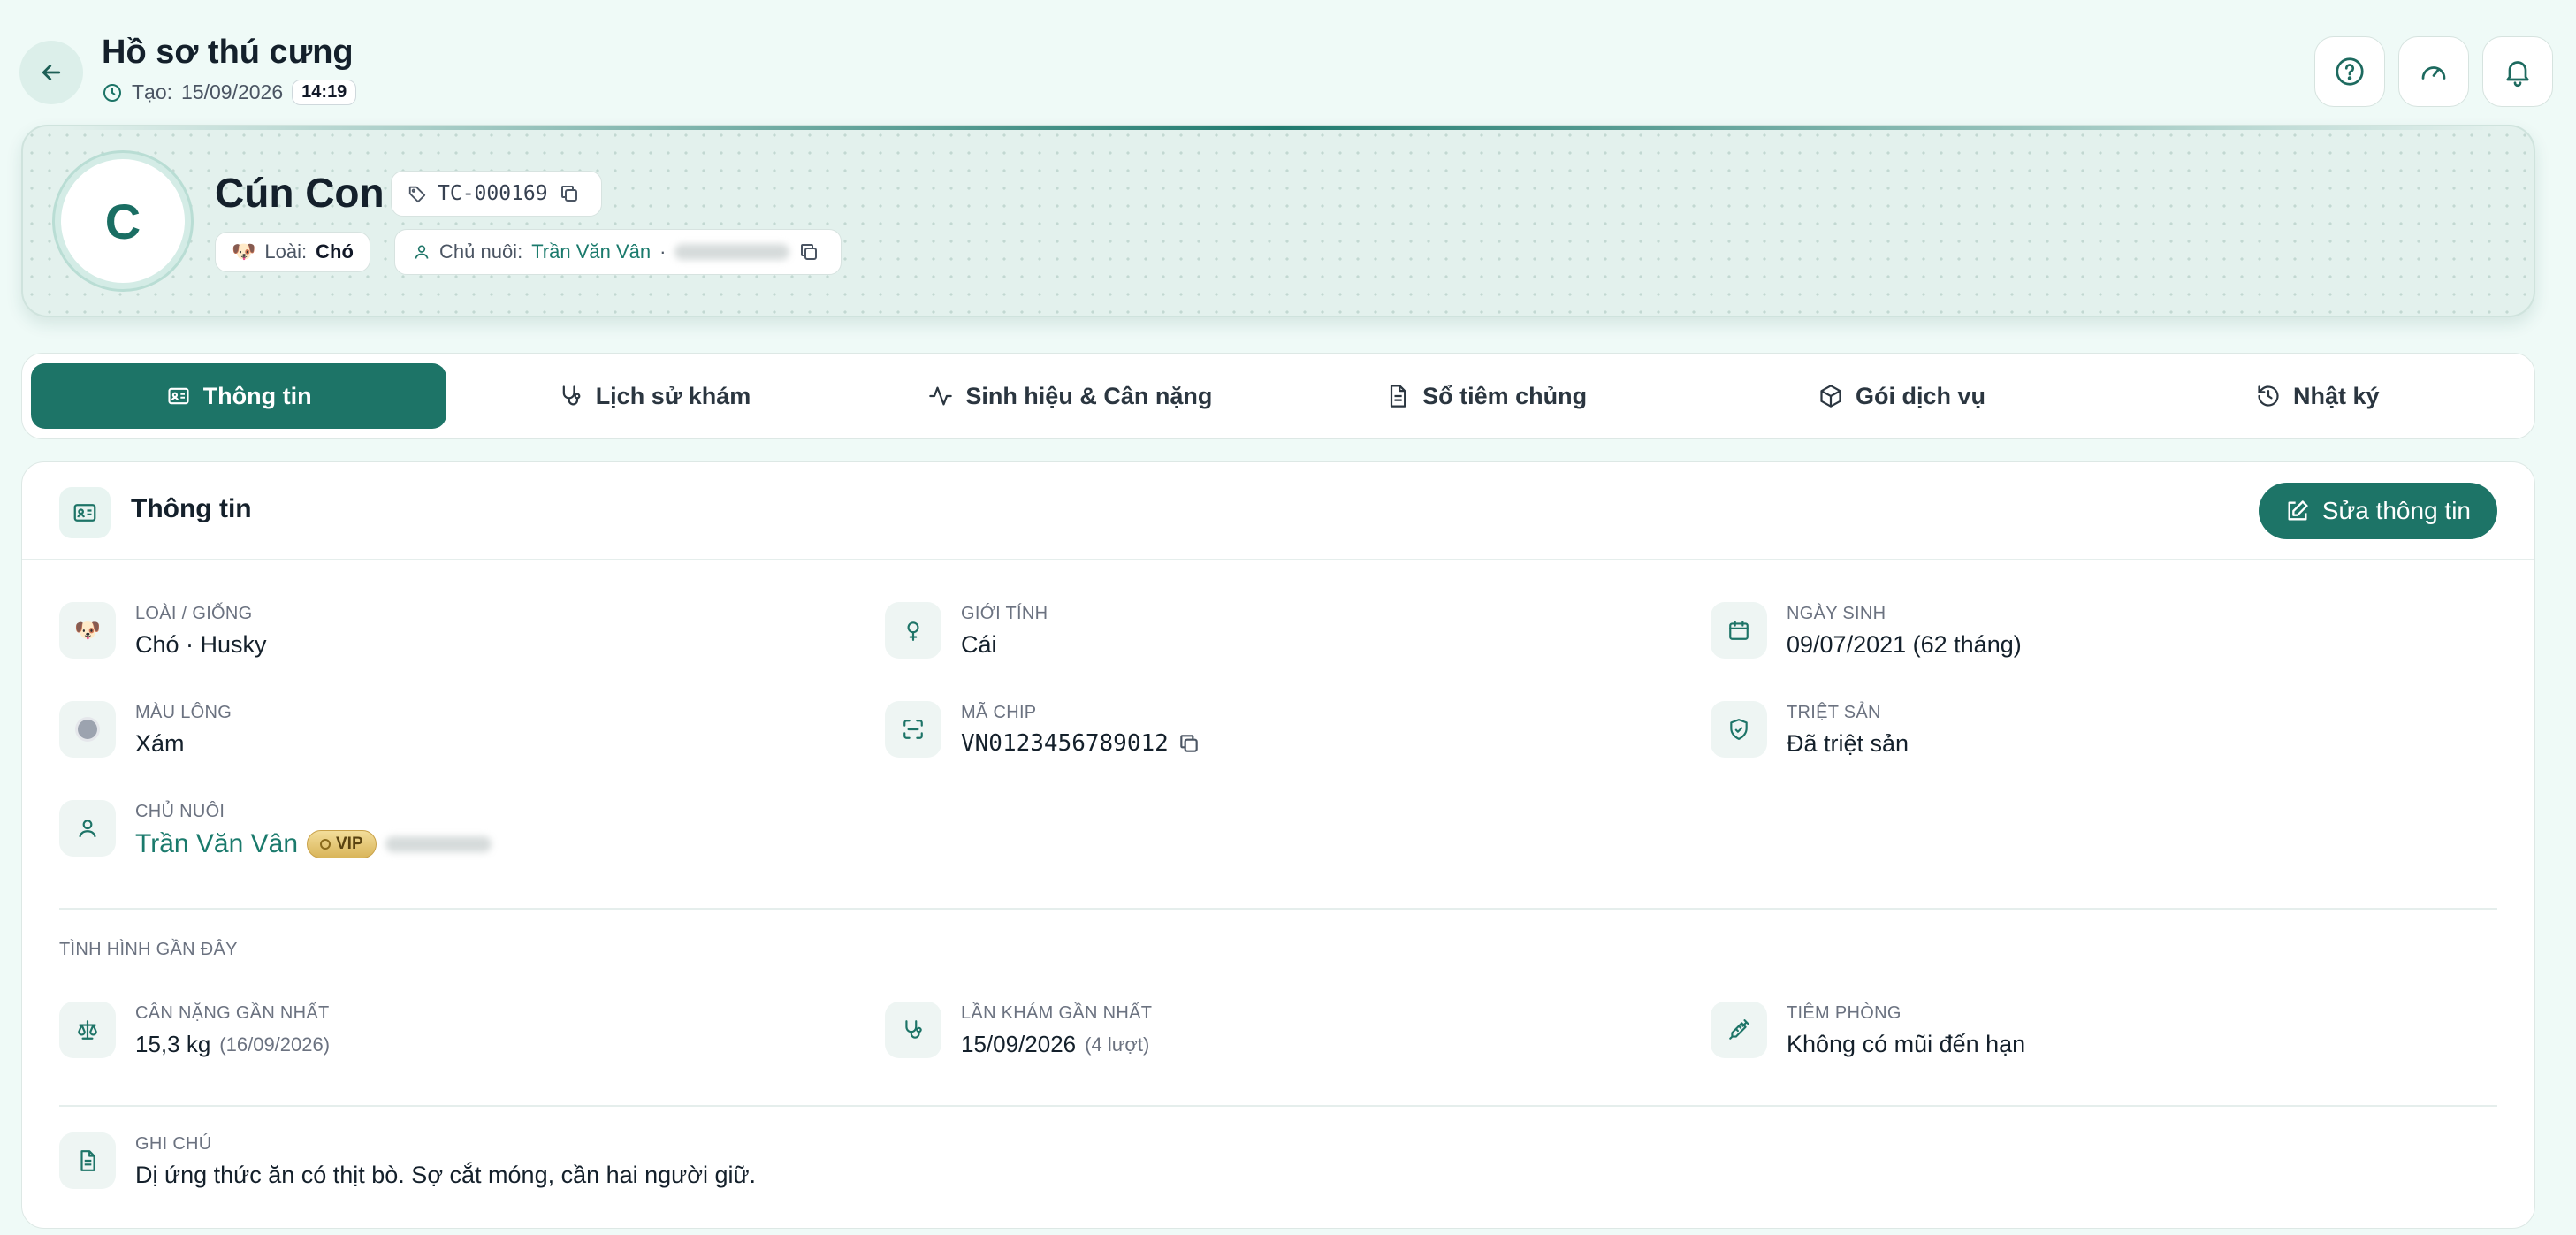 Image resolution: width=2576 pixels, height=1235 pixels. Describe the element at coordinates (173, 1144) in the screenshot. I see `field-label: GHI CHÚ` at that location.